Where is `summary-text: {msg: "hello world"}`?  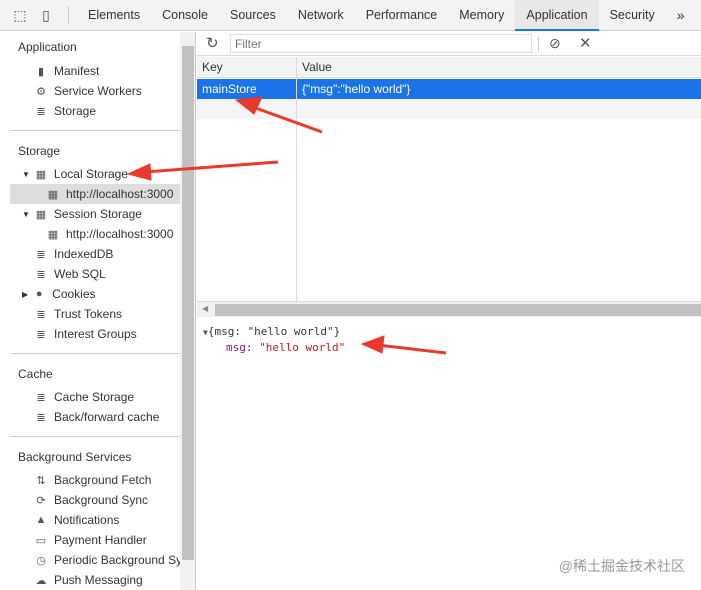
summary-text: {msg: "hello world"} is located at coordinates (274, 331).